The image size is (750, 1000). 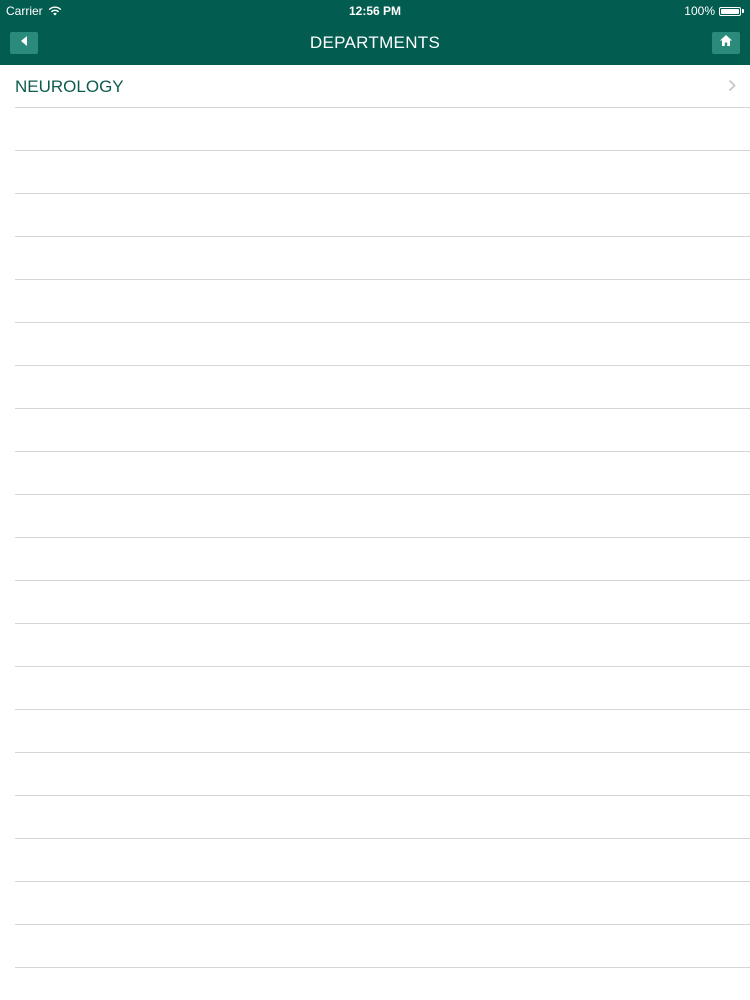 What do you see at coordinates (69, 86) in the screenshot?
I see `list-item-label: NEUROLOGY` at bounding box center [69, 86].